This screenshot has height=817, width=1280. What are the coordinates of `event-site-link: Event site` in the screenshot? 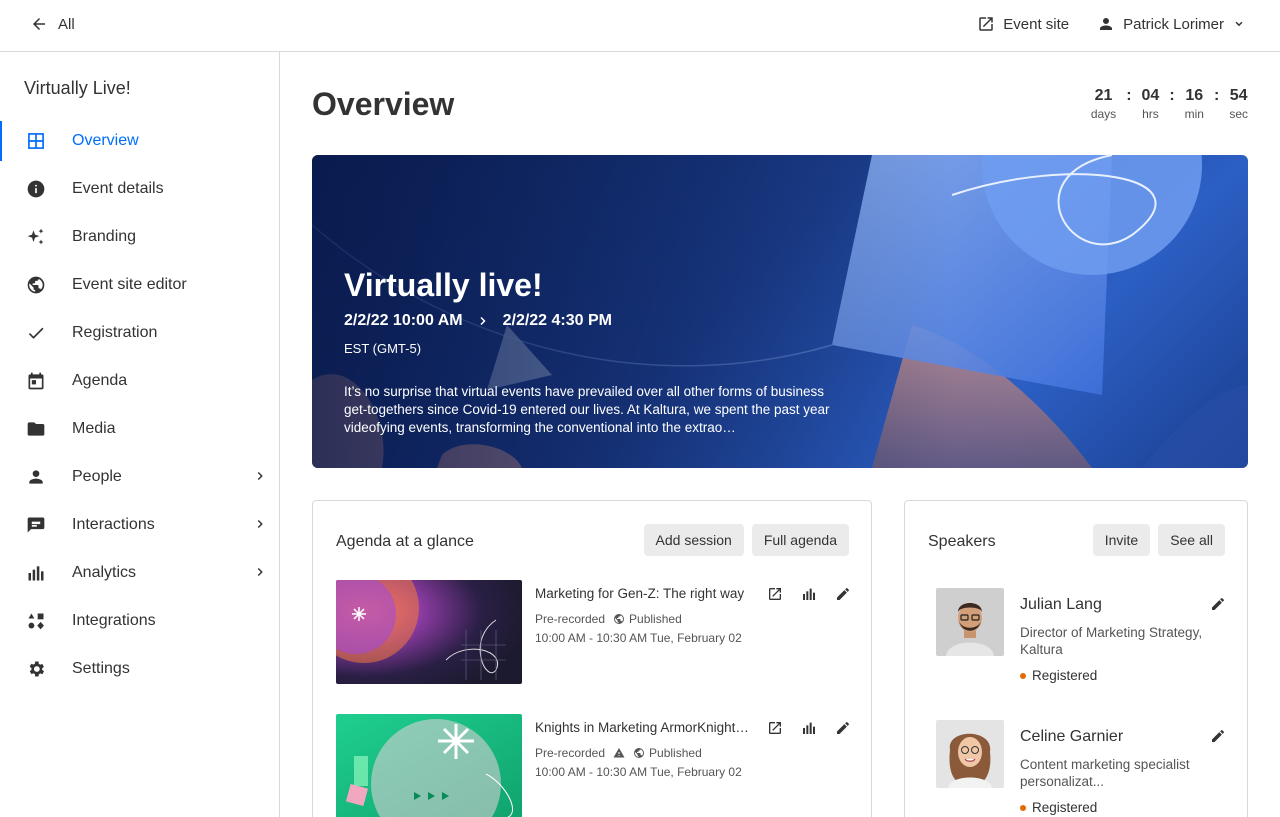 It's located at (1023, 24).